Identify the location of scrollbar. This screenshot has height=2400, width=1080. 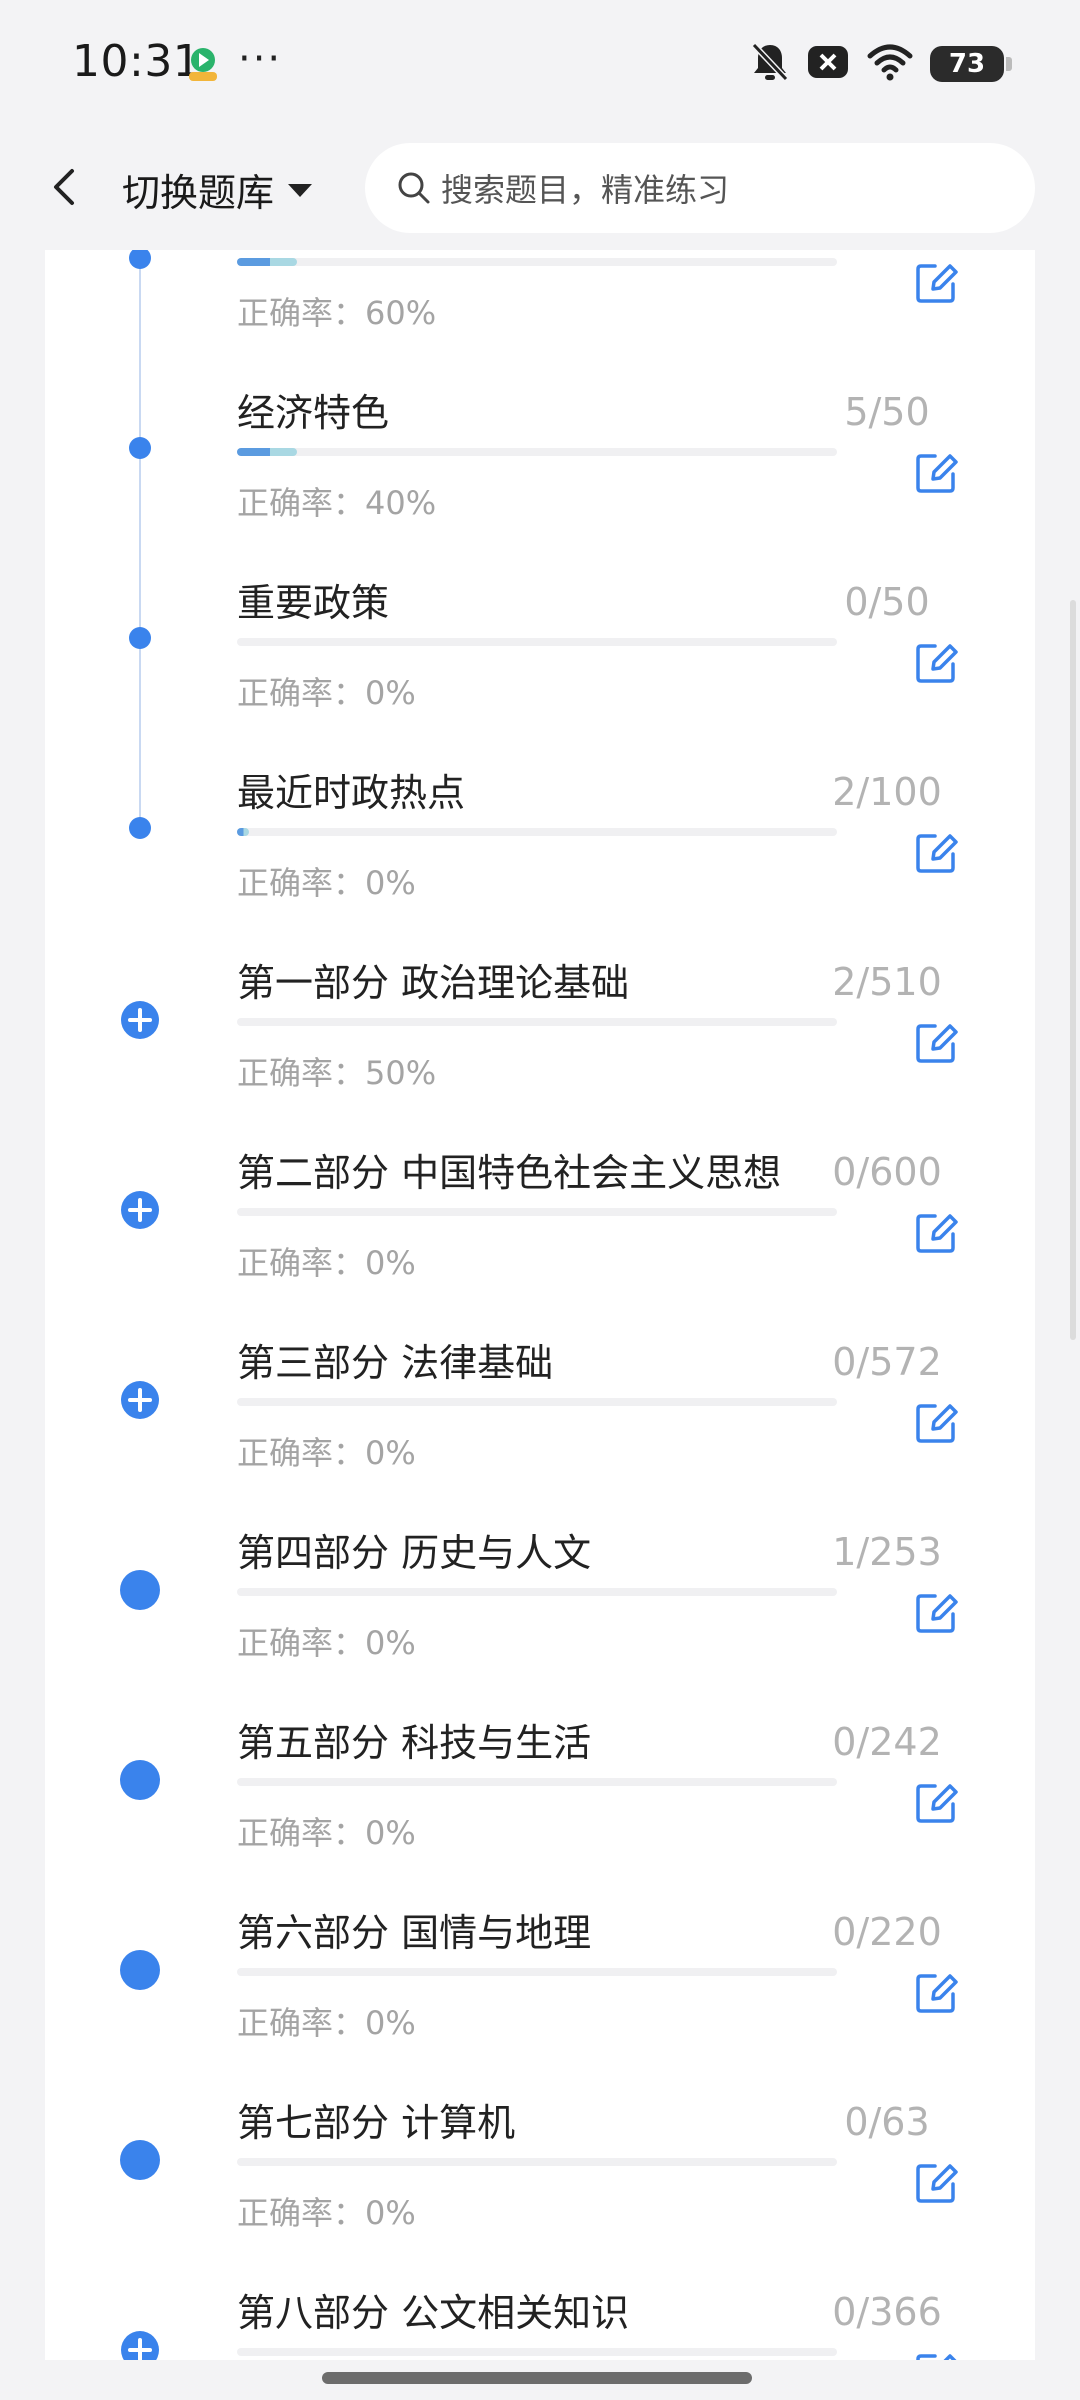
(1073, 970).